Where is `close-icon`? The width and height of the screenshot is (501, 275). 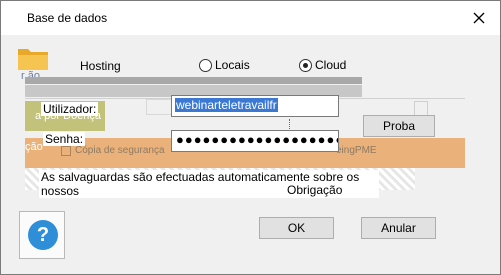
close-icon is located at coordinates (479, 18).